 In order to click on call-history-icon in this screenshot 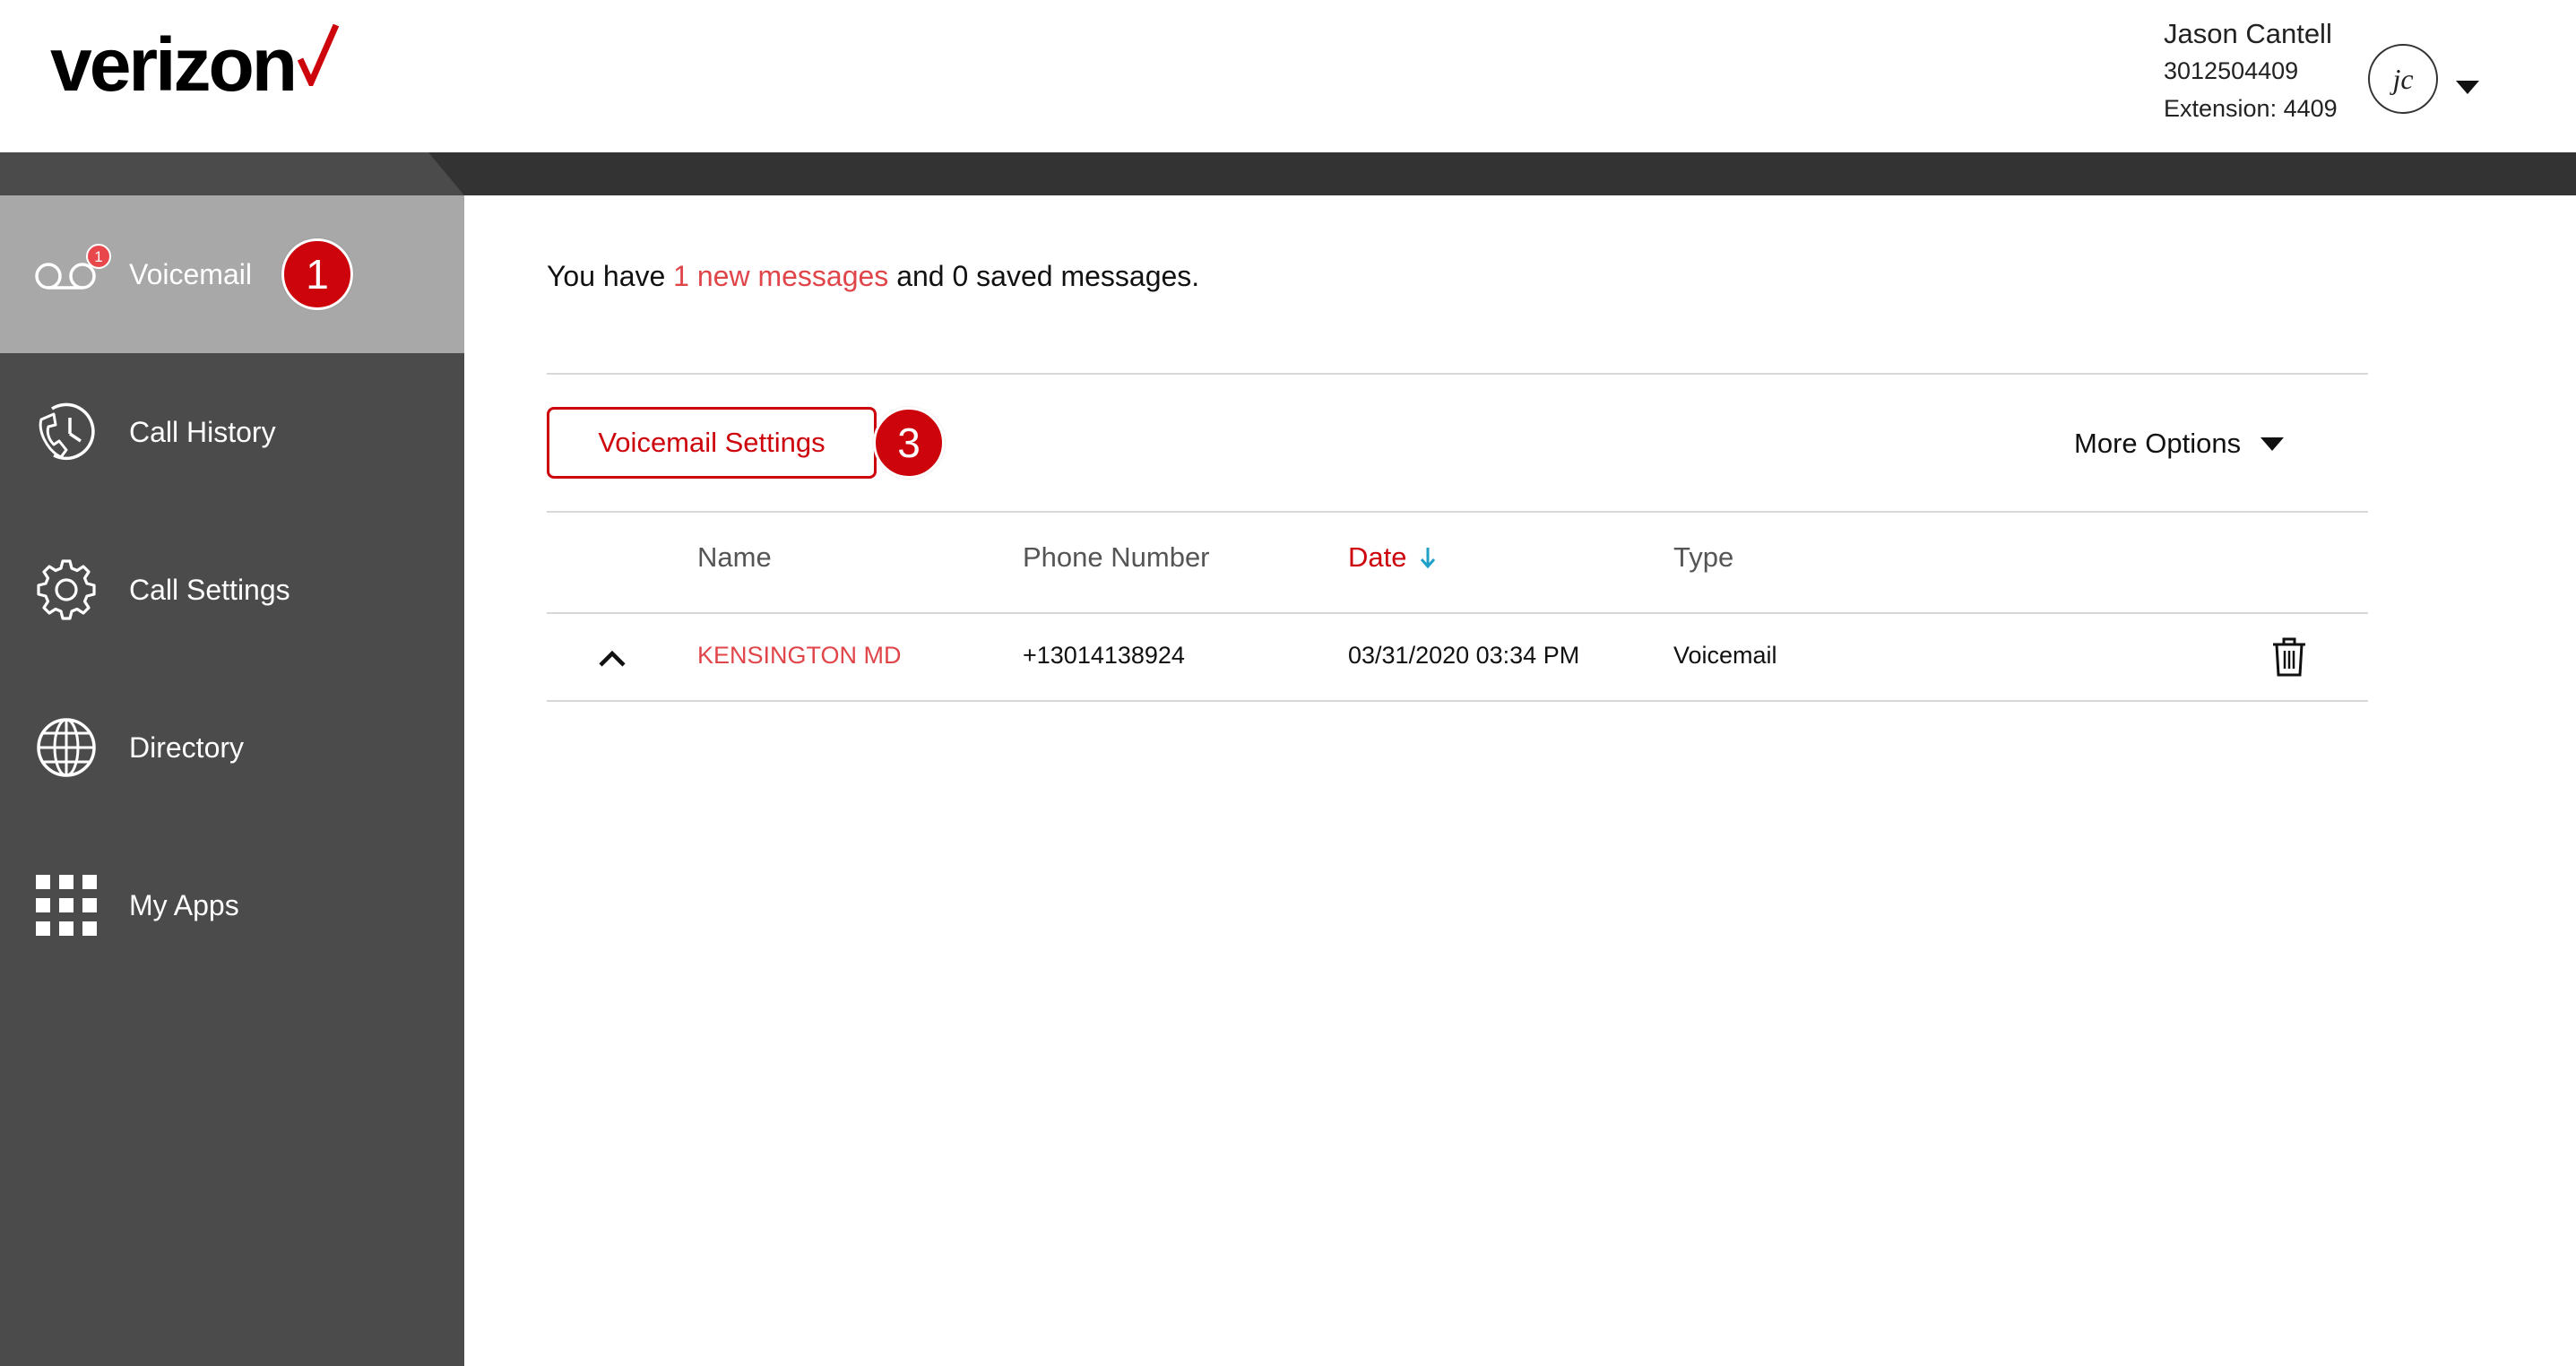, I will do `click(66, 432)`.